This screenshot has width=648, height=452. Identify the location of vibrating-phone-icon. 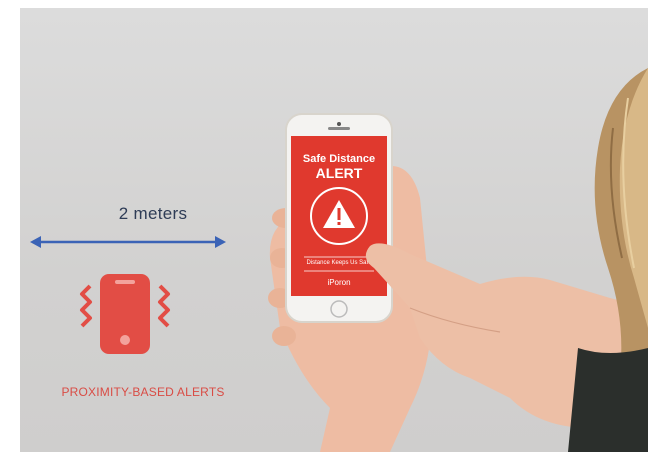
(125, 314).